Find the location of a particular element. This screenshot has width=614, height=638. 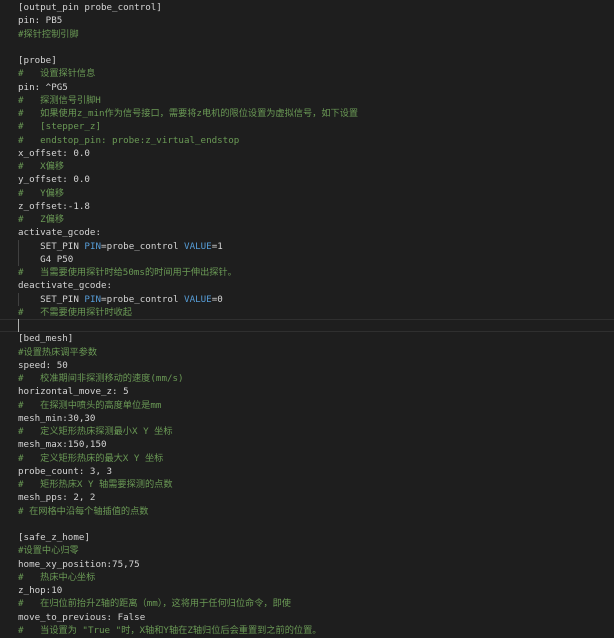

code-line: # 设置探针信息 is located at coordinates (56, 73).